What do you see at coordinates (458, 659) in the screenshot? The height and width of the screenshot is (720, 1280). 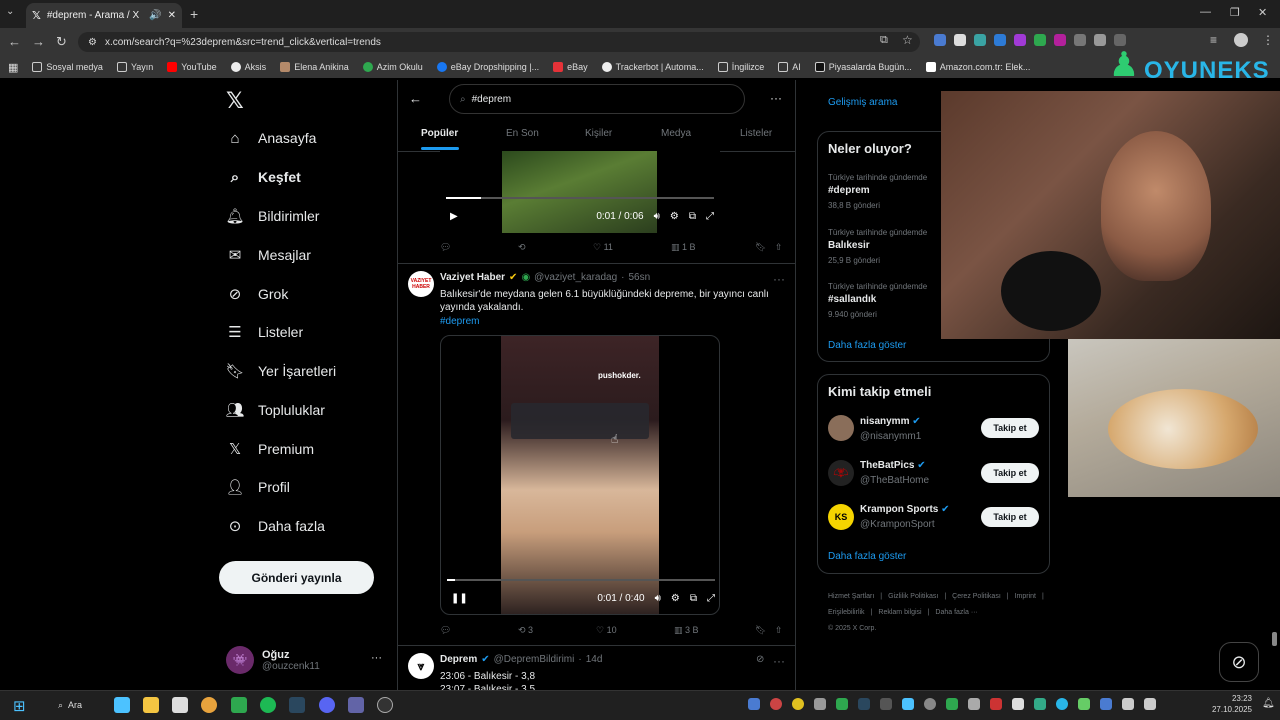 I see `author-name: Deprem` at bounding box center [458, 659].